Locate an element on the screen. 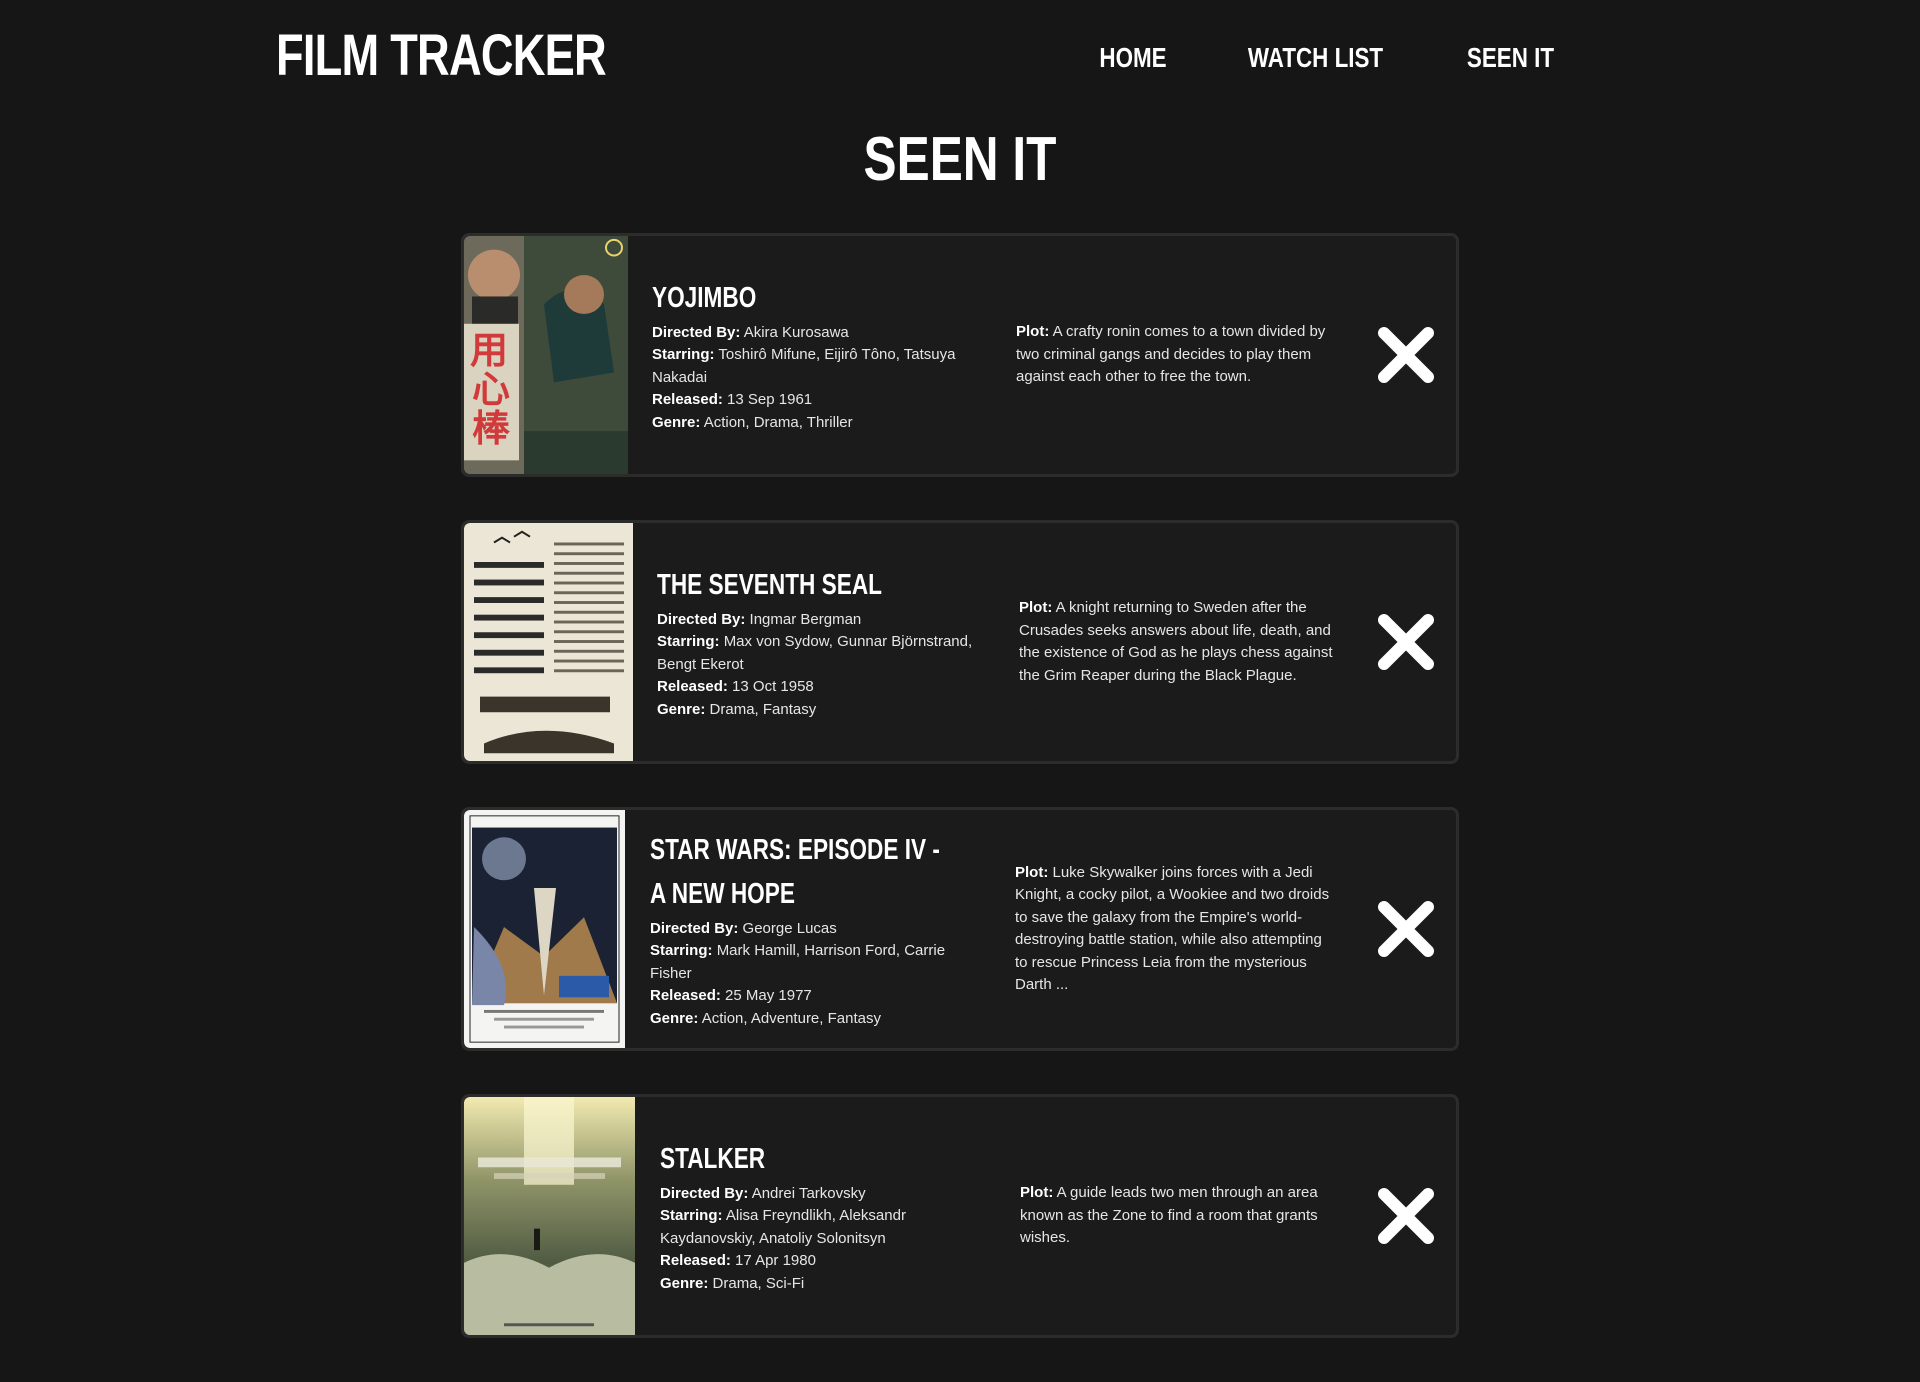  released-row: Released: 25 May 1977 is located at coordinates (731, 996).